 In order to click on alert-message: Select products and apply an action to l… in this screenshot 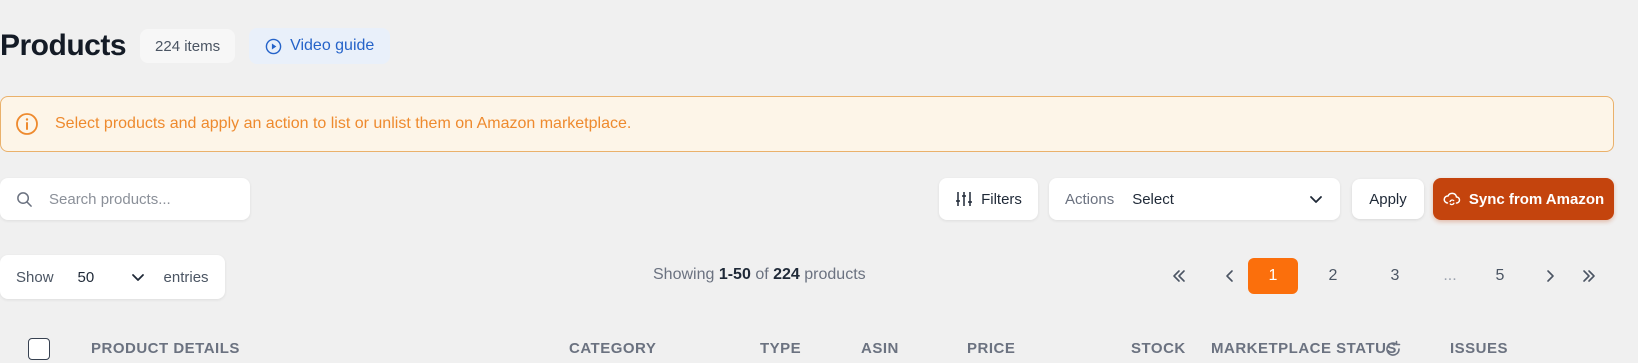, I will do `click(343, 123)`.